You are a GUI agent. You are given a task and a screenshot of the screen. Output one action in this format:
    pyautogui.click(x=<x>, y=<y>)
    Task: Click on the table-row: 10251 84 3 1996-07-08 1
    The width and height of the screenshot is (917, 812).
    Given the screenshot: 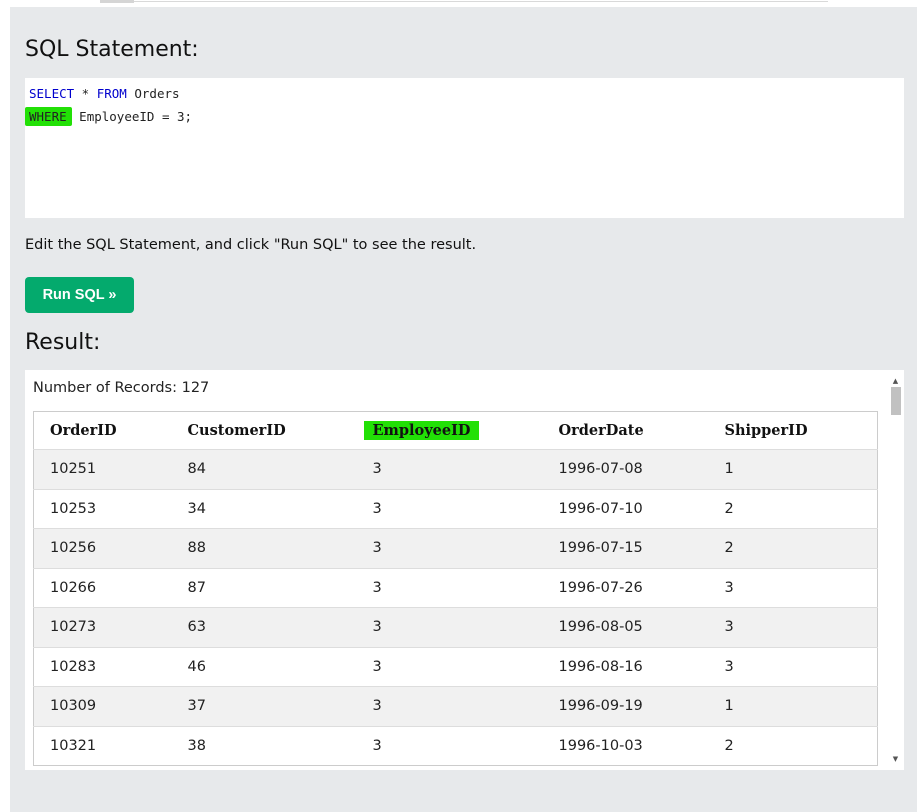 What is the action you would take?
    pyautogui.click(x=455, y=469)
    